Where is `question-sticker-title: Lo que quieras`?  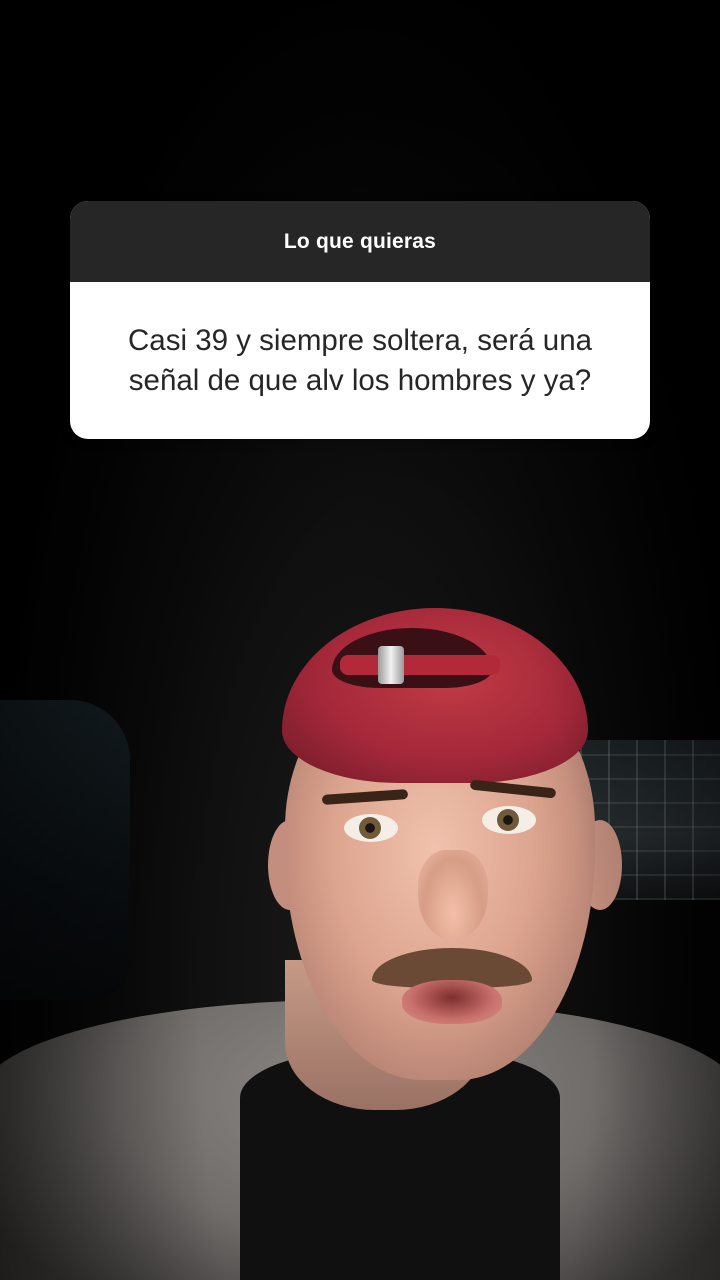 question-sticker-title: Lo que quieras is located at coordinates (360, 241).